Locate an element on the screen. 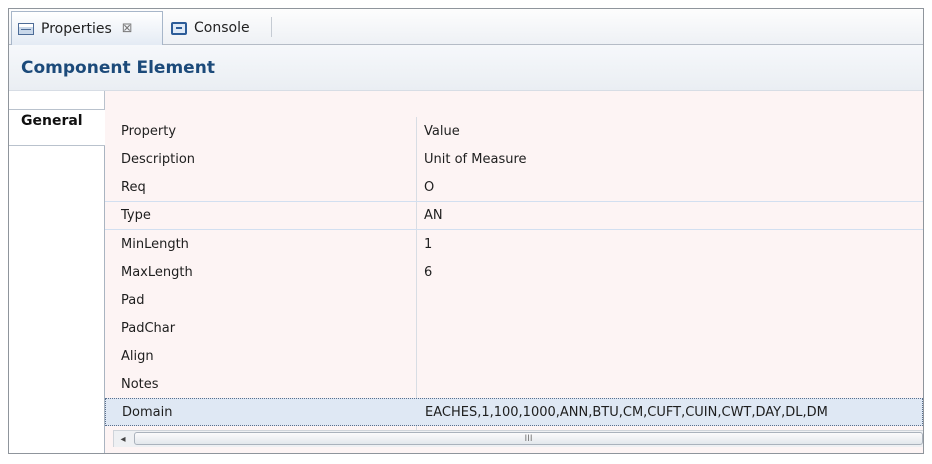 The height and width of the screenshot is (464, 932). tab-console: Console is located at coordinates (215, 28).